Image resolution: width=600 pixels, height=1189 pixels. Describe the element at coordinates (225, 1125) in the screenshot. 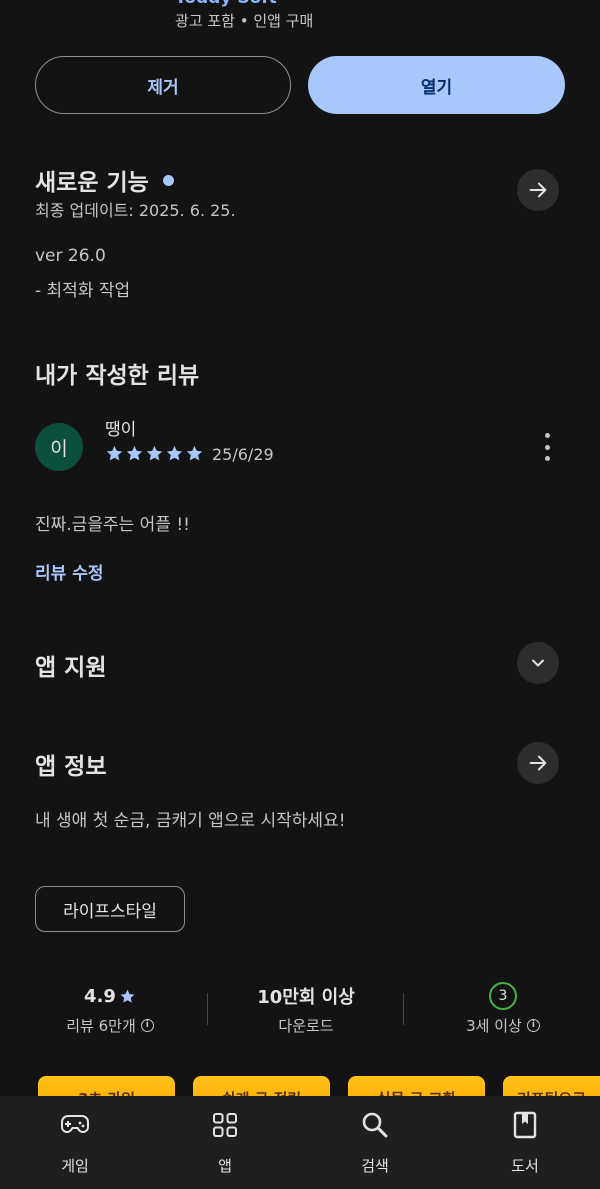

I see `apps-grid-icon` at that location.